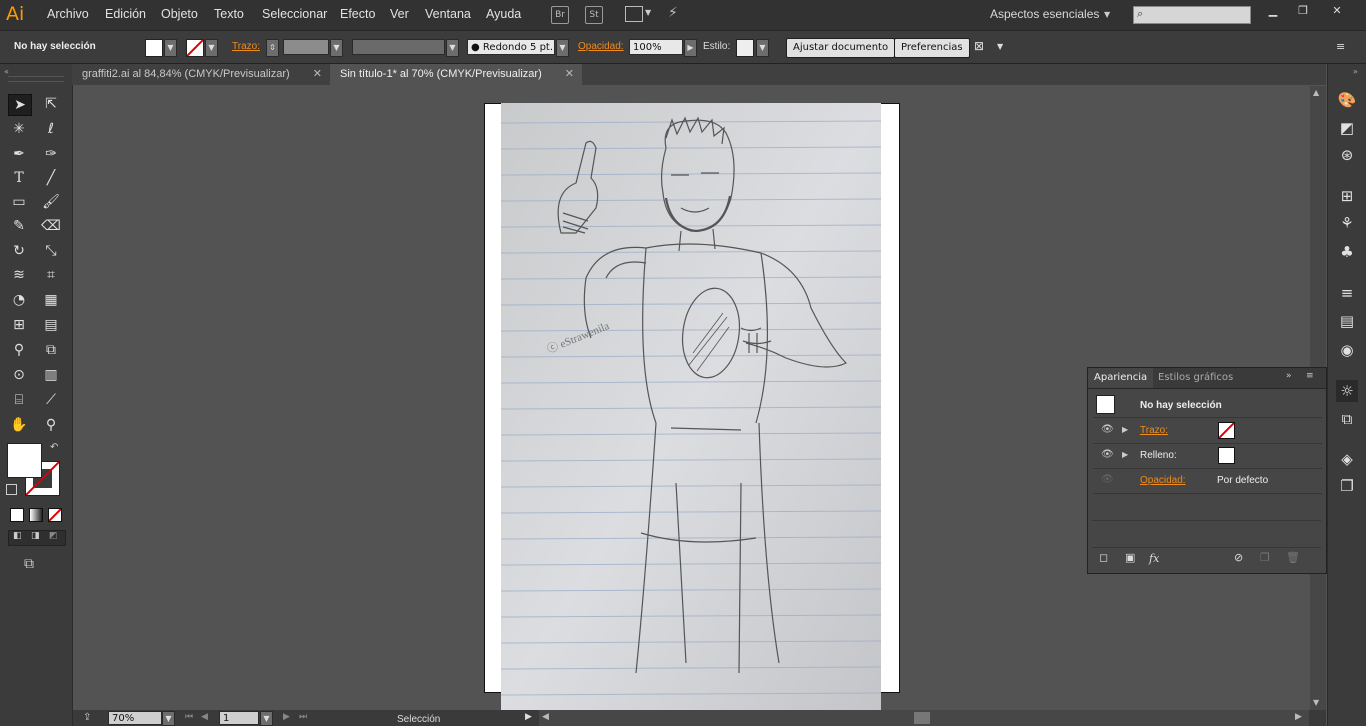 This screenshot has width=1366, height=726. I want to click on collapse-panel-icon: «, so click(6, 71).